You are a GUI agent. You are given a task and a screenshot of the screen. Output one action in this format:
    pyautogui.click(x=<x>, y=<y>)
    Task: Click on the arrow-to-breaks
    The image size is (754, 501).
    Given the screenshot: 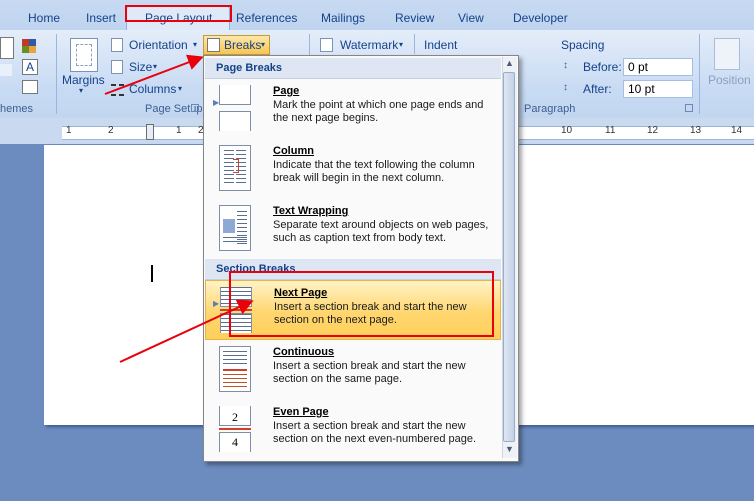 What is the action you would take?
    pyautogui.click(x=154, y=74)
    